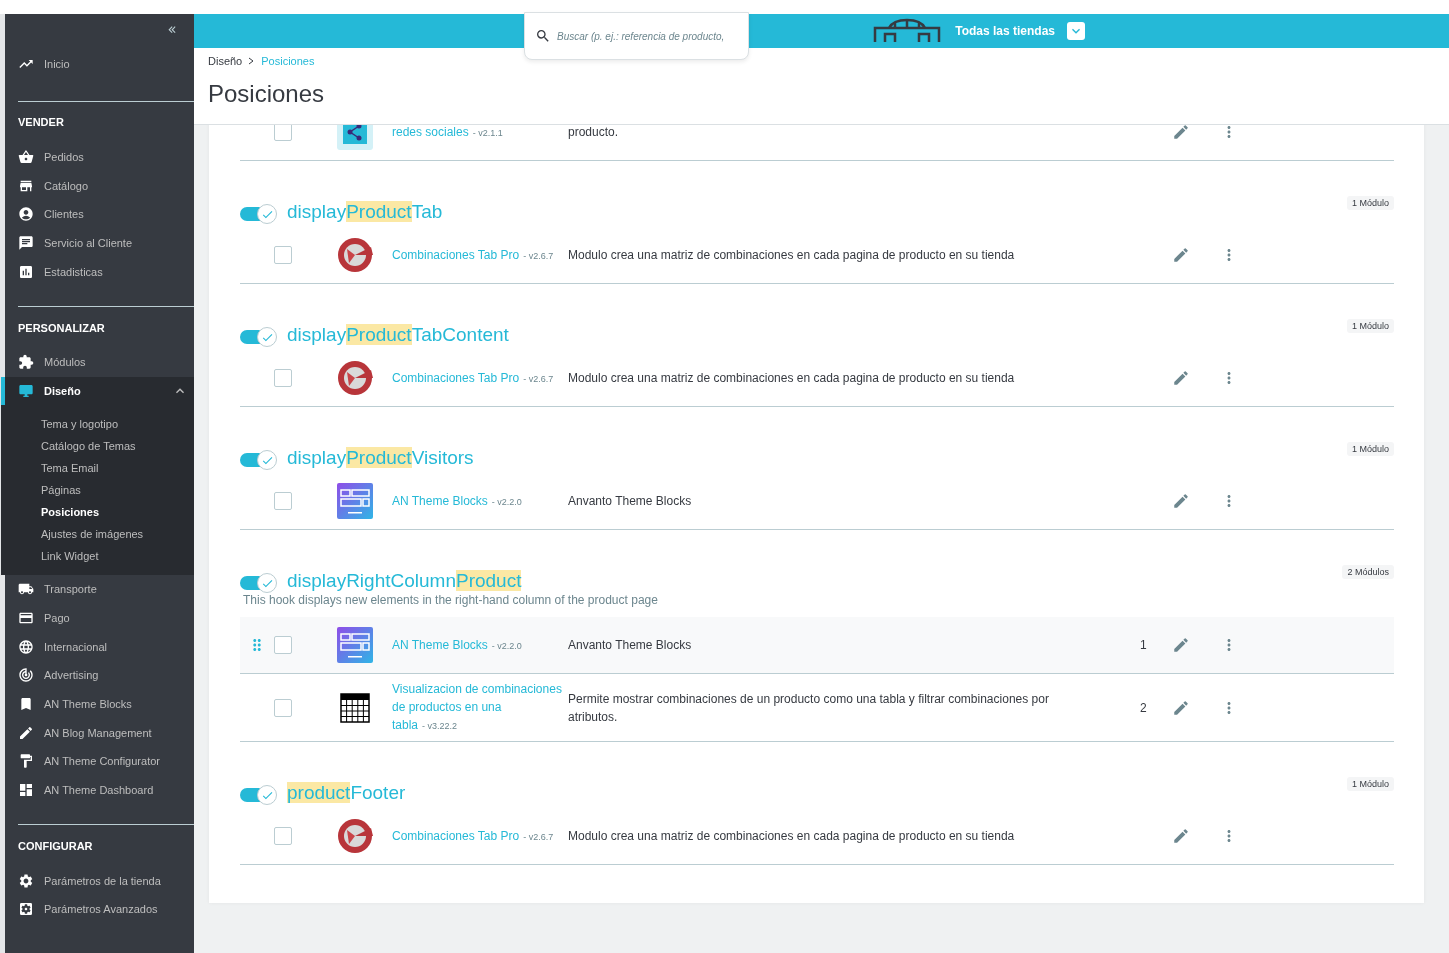  I want to click on sidebar-item: Pedidos, so click(97, 157).